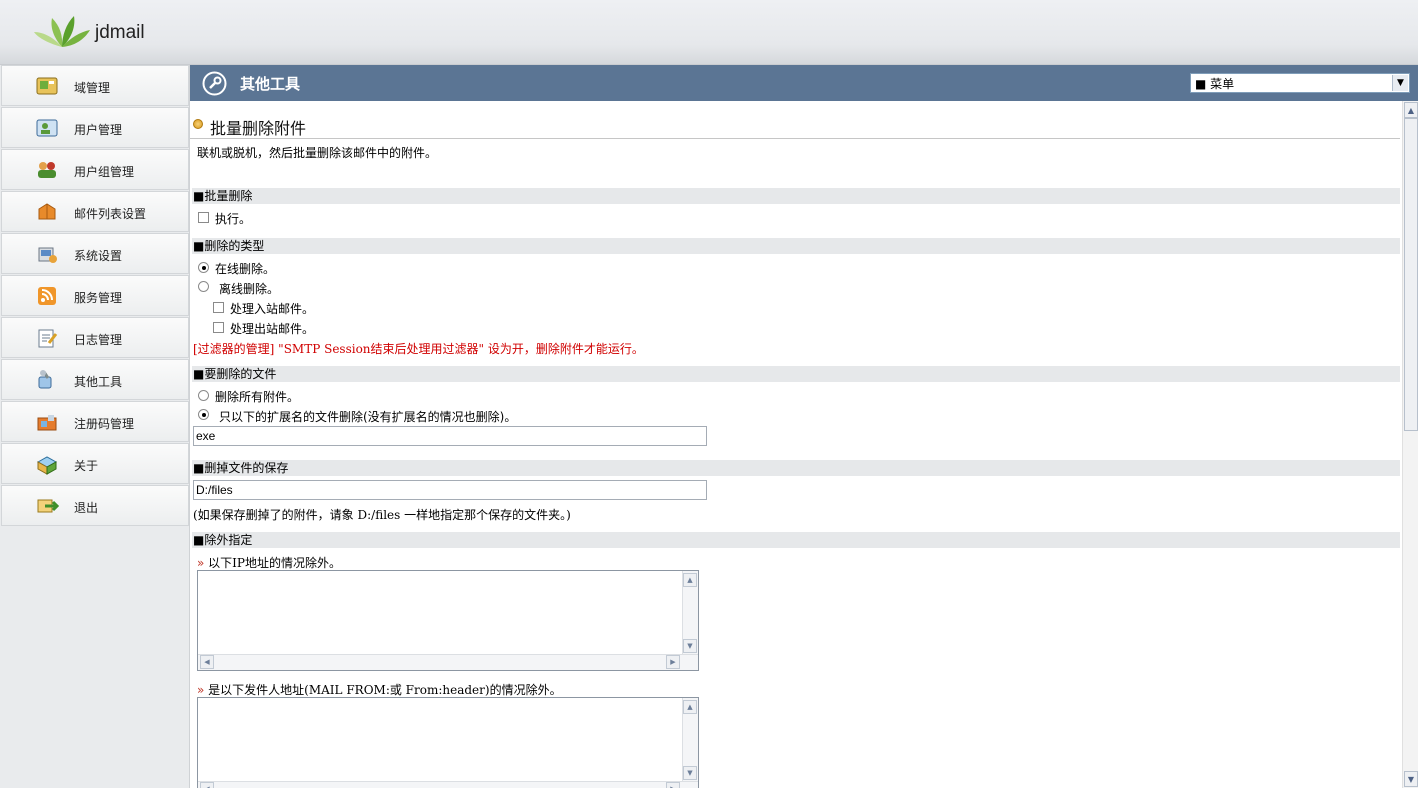  I want to click on mail-list-icon, so click(47, 211).